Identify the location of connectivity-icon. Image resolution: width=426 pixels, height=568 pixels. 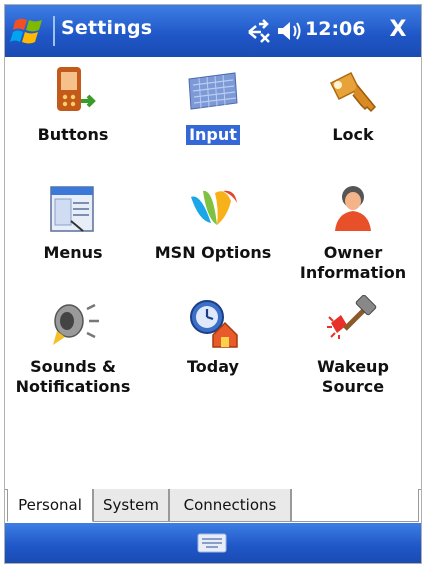
(259, 33).